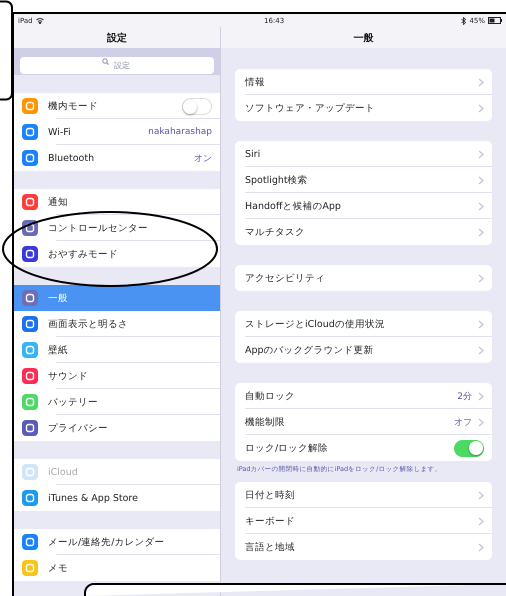 Image resolution: width=506 pixels, height=596 pixels. I want to click on settings-row: ソフトウェア・アップデート, so click(363, 108).